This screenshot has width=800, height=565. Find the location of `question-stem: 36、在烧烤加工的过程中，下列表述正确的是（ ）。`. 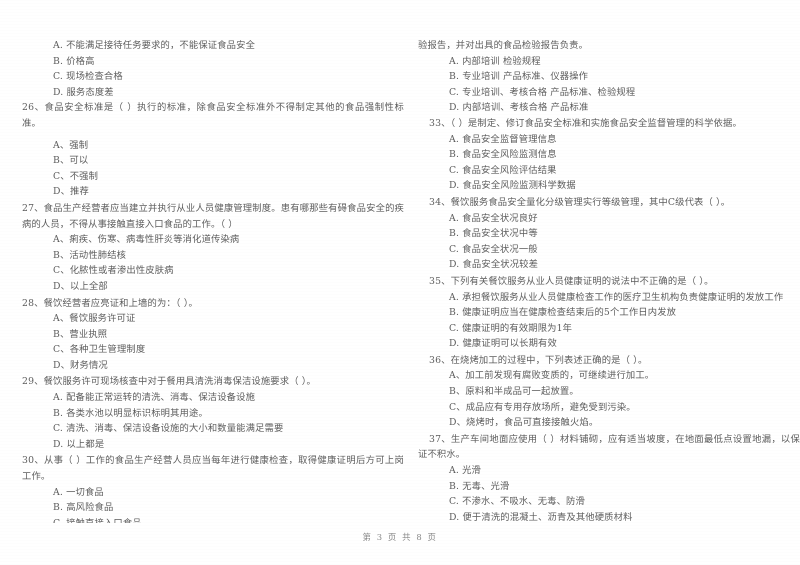

question-stem: 36、在烧烤加工的过程中，下列表述正确的是（ ）。 is located at coordinates (538, 360).